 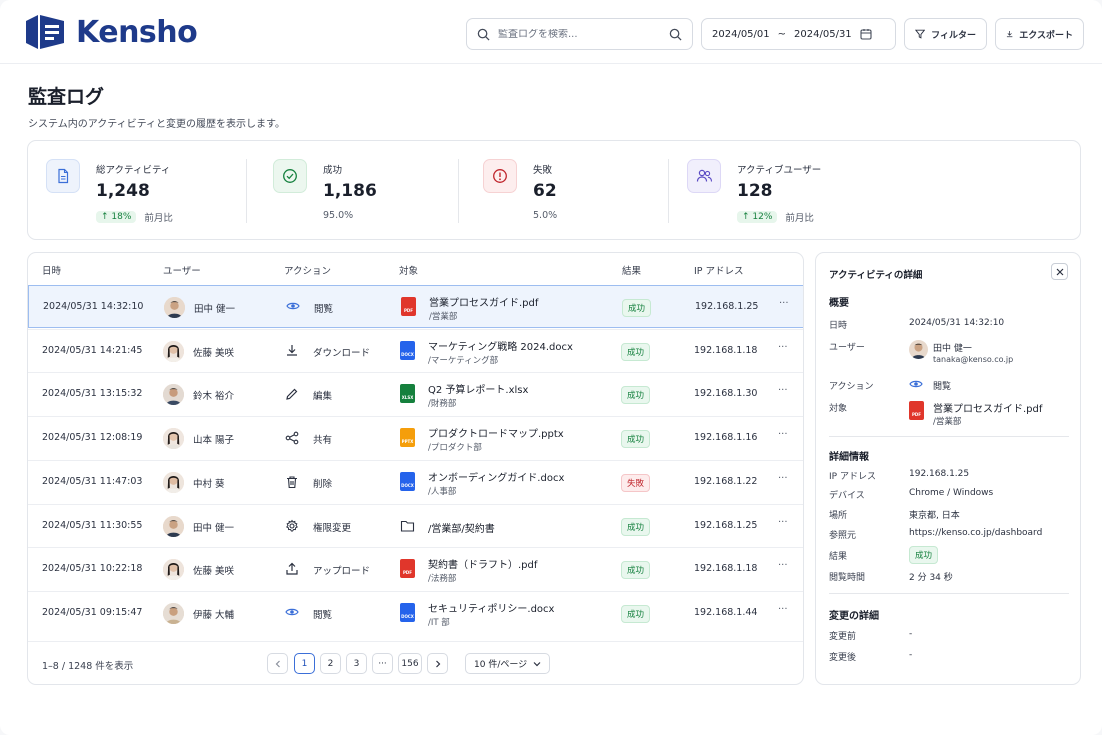 What do you see at coordinates (726, 350) in the screenshot?
I see `row-ip: 192.168.1.18` at bounding box center [726, 350].